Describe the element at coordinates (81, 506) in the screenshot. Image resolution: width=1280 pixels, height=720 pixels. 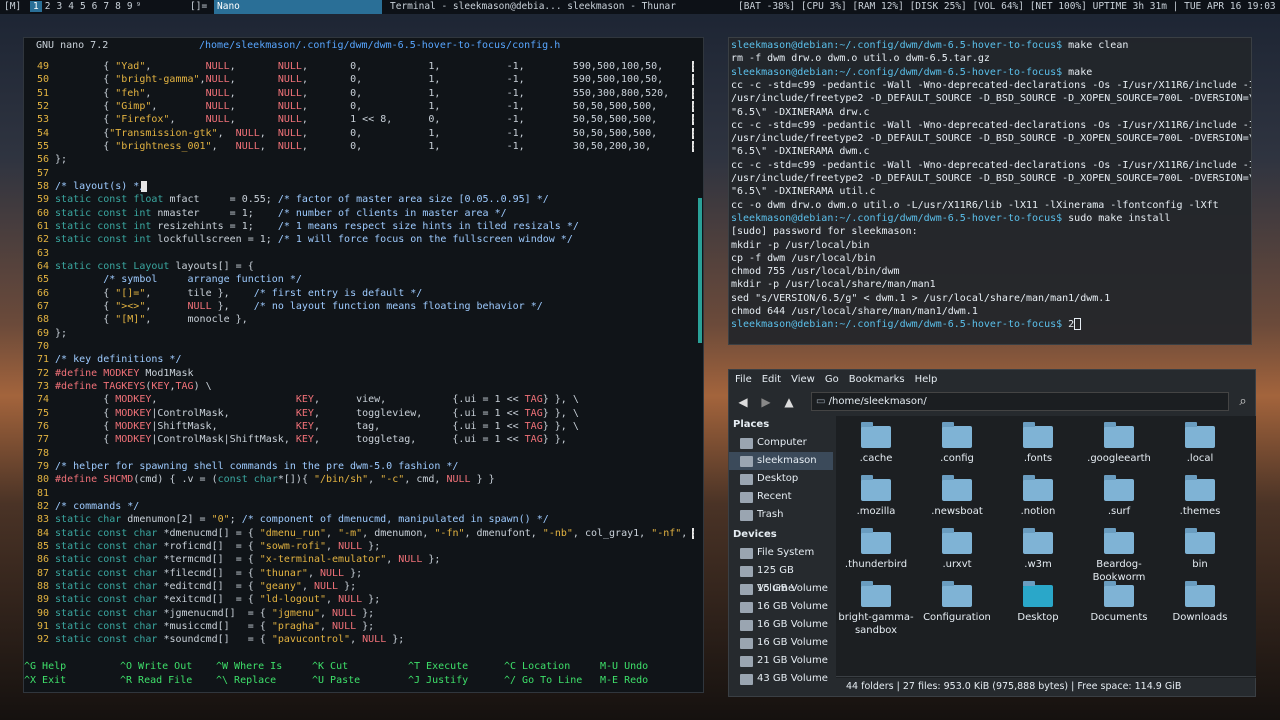
I see `code-line: 82 /* commands */` at that location.